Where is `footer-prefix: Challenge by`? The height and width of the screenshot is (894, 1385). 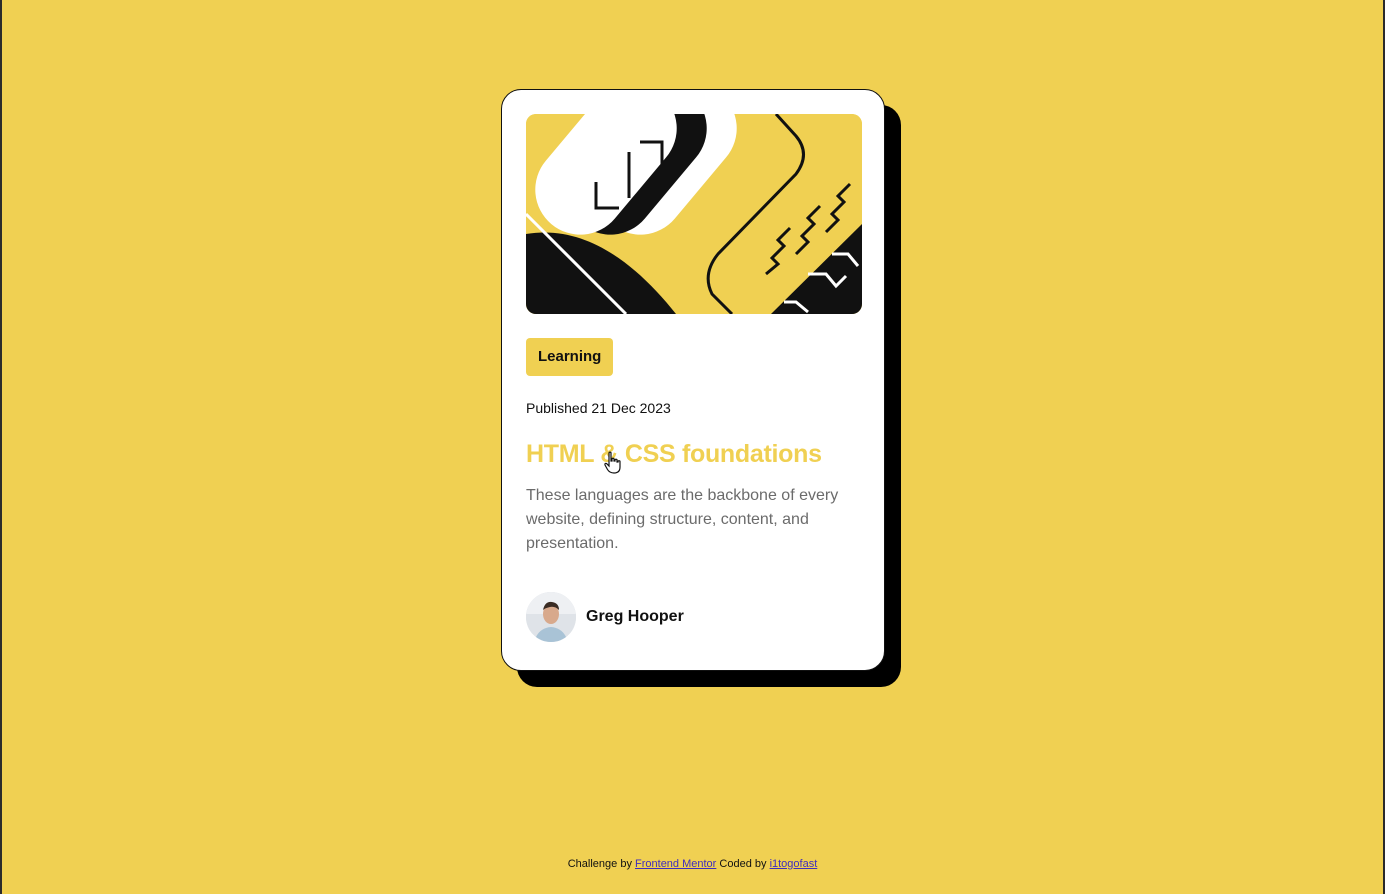 footer-prefix: Challenge by is located at coordinates (599, 864).